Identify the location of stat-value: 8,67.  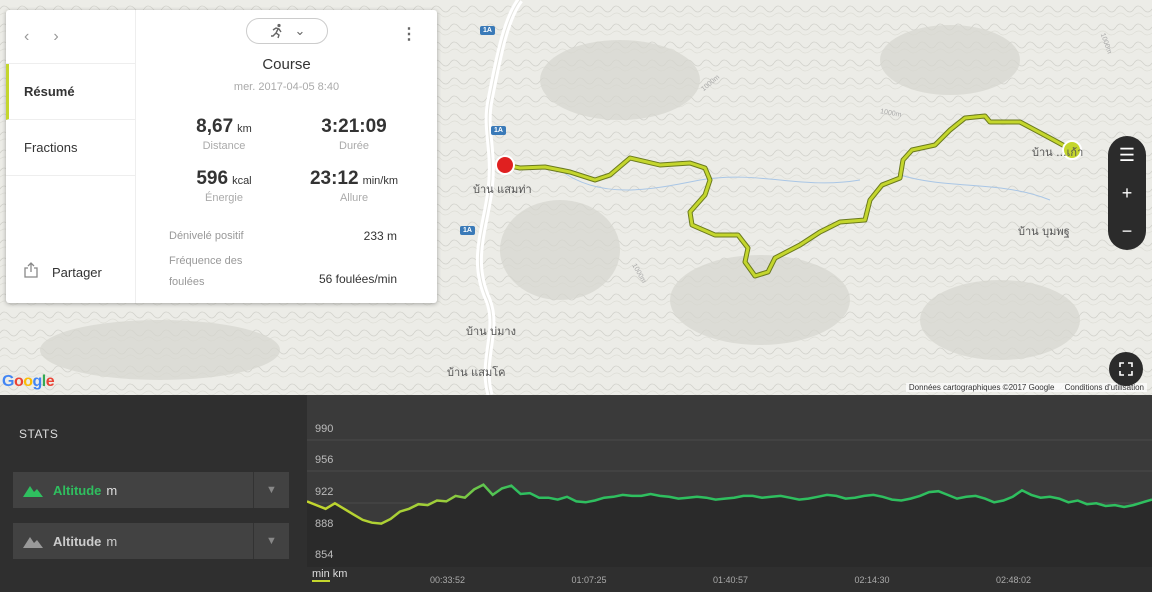
(215, 126).